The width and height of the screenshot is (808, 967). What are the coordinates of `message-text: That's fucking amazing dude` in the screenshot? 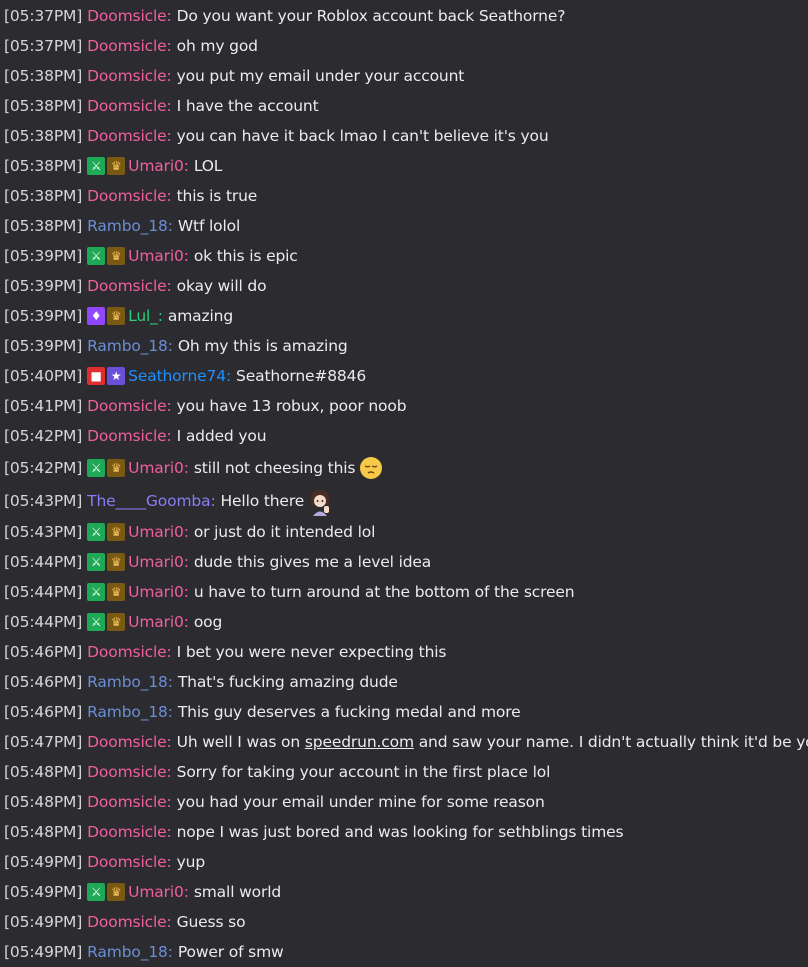 It's located at (288, 682).